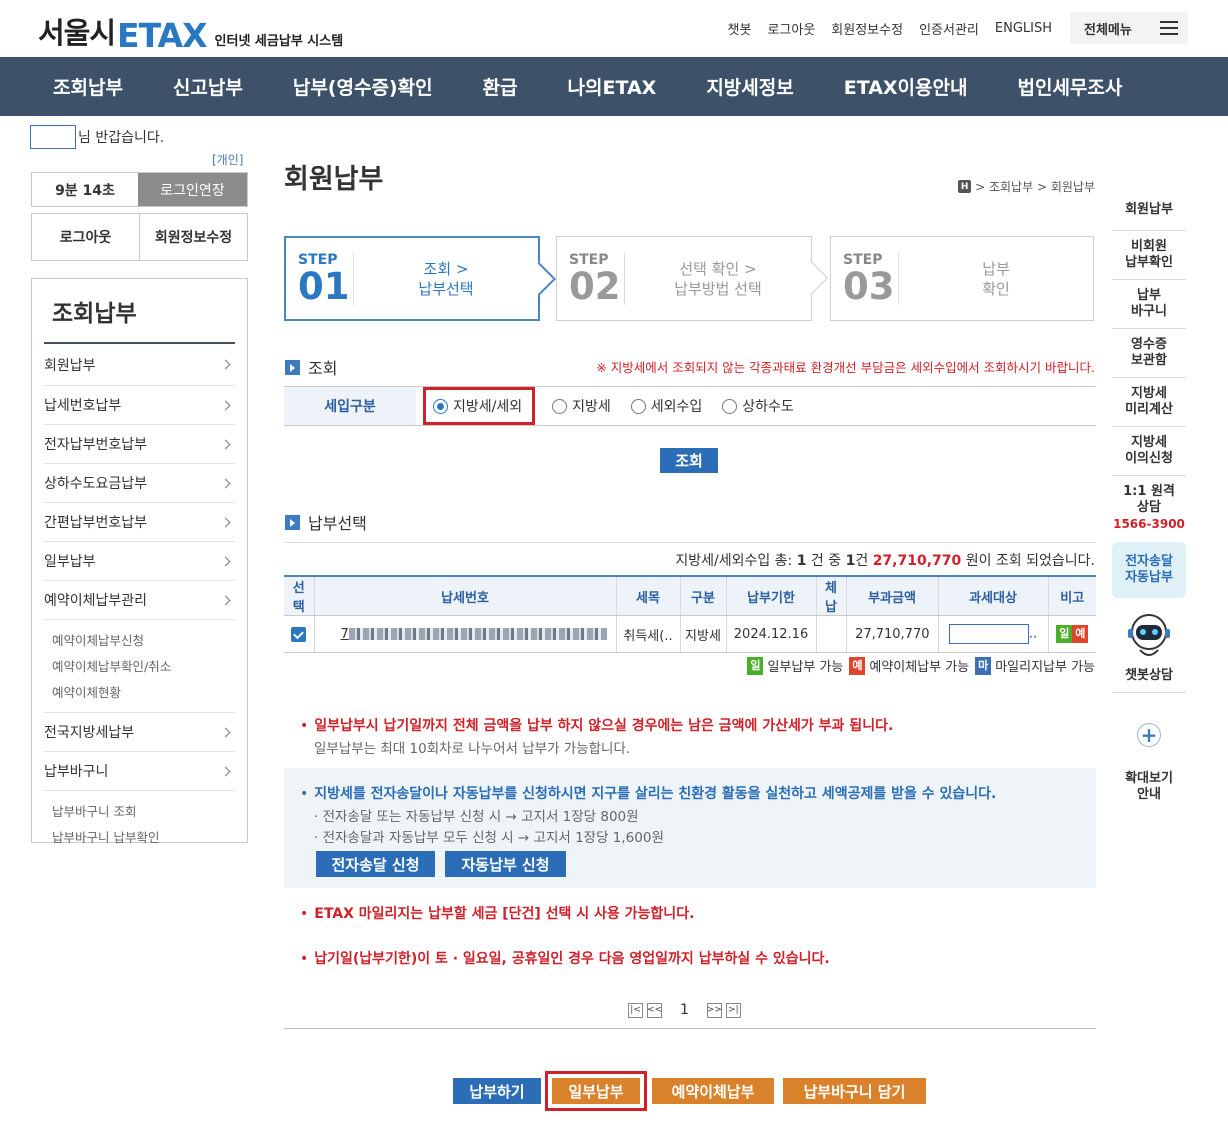  What do you see at coordinates (713, 1091) in the screenshot?
I see `reserve-pay-button: 예약이체납부` at bounding box center [713, 1091].